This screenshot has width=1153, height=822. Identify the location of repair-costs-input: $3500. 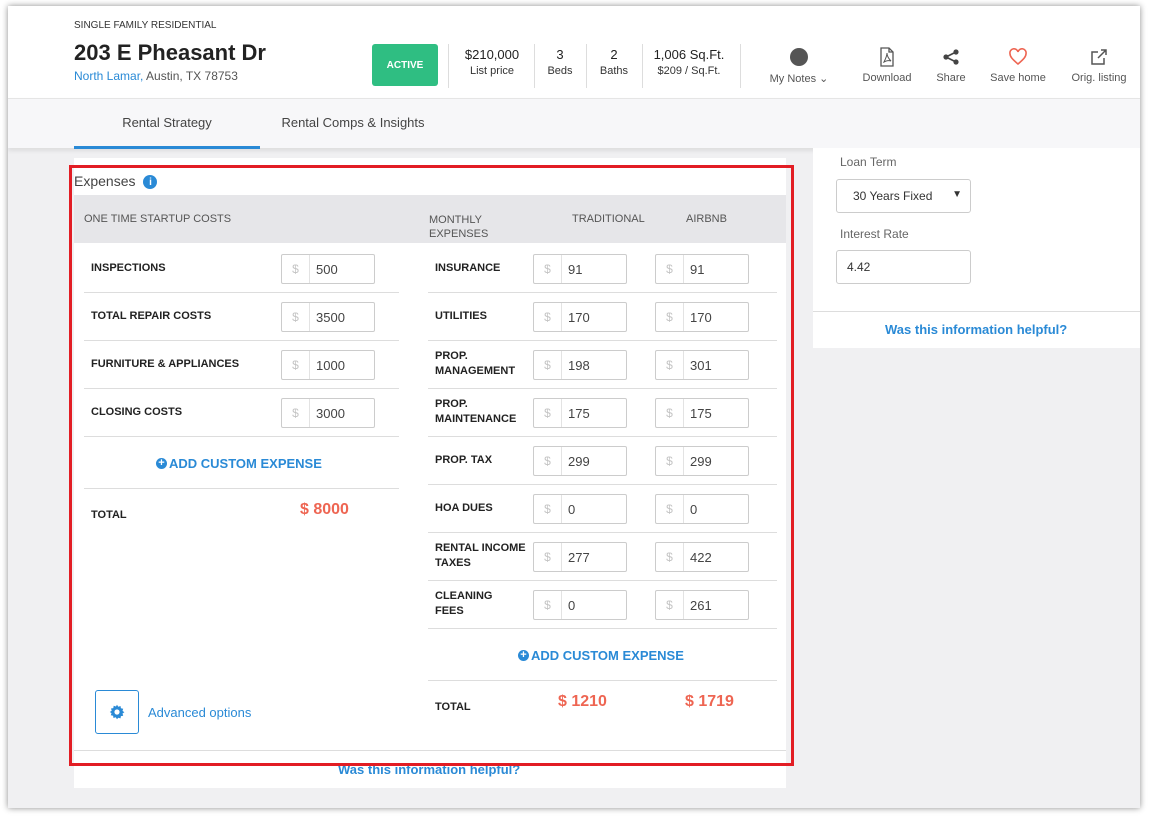
(328, 317).